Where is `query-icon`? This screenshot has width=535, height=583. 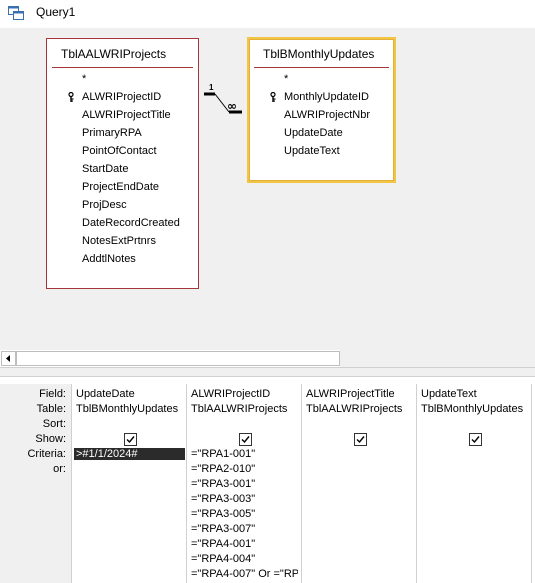 query-icon is located at coordinates (16, 13).